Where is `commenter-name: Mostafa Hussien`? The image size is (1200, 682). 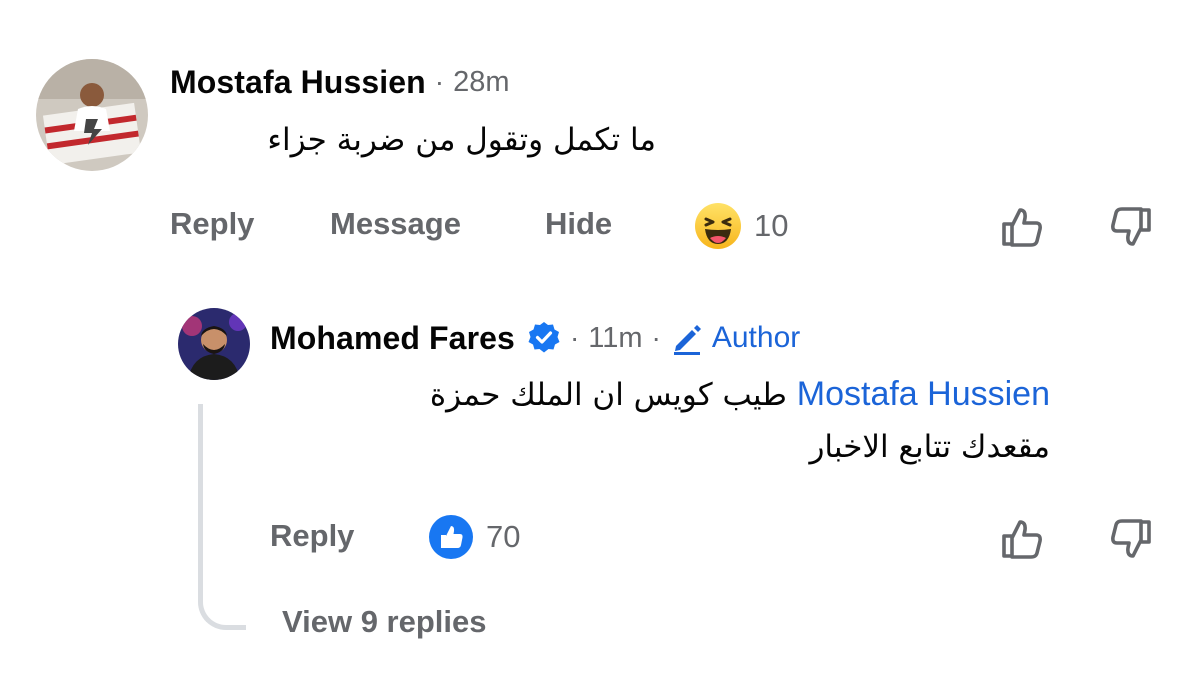
commenter-name: Mostafa Hussien is located at coordinates (298, 82).